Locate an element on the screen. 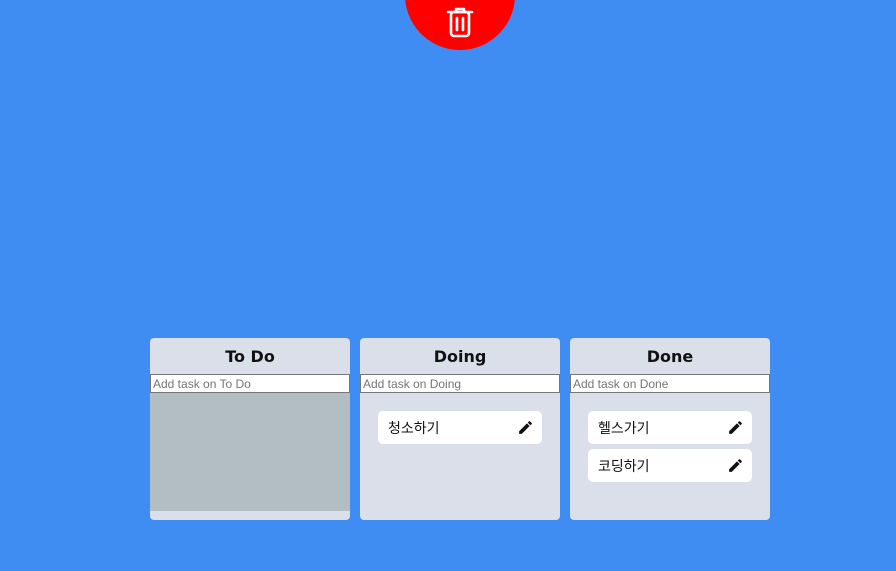  drop-area: 헬스가기 코딩하기 is located at coordinates (670, 456).